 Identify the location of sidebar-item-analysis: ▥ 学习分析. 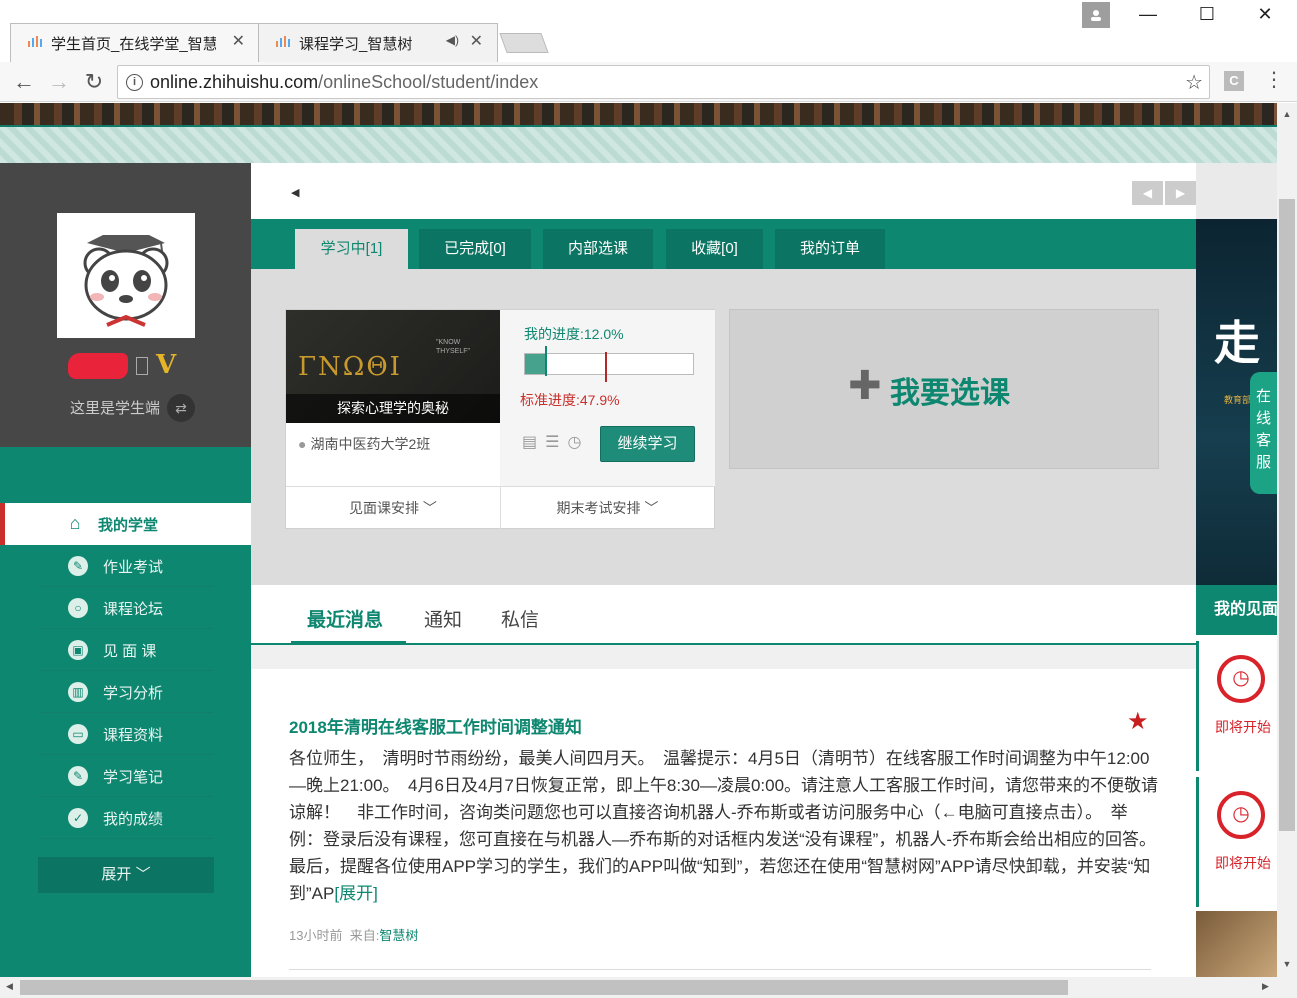
(125, 692).